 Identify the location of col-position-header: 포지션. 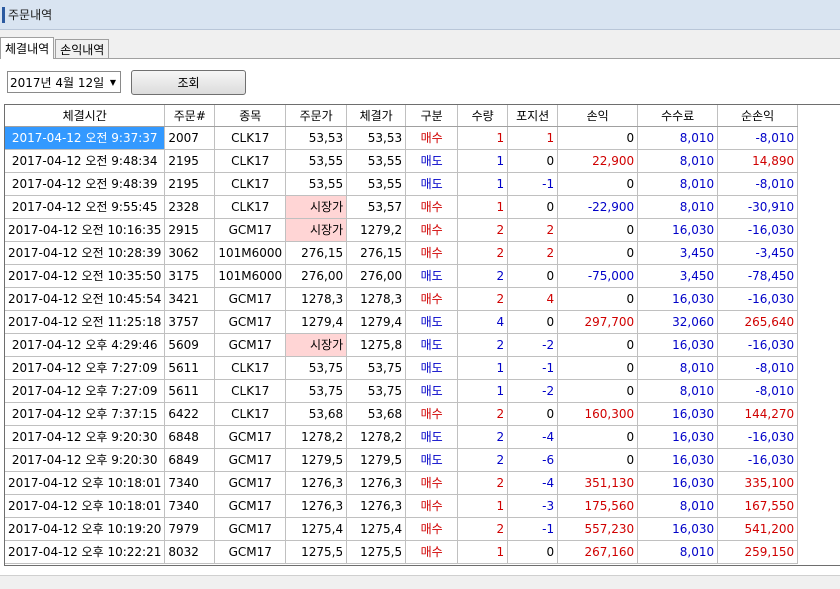
(533, 116).